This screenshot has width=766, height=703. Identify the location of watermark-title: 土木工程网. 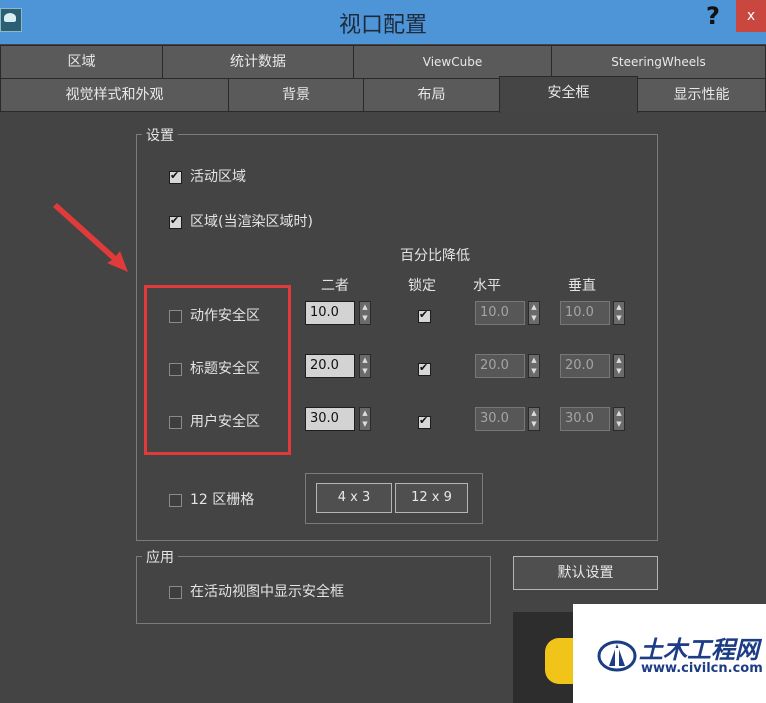
(699, 650).